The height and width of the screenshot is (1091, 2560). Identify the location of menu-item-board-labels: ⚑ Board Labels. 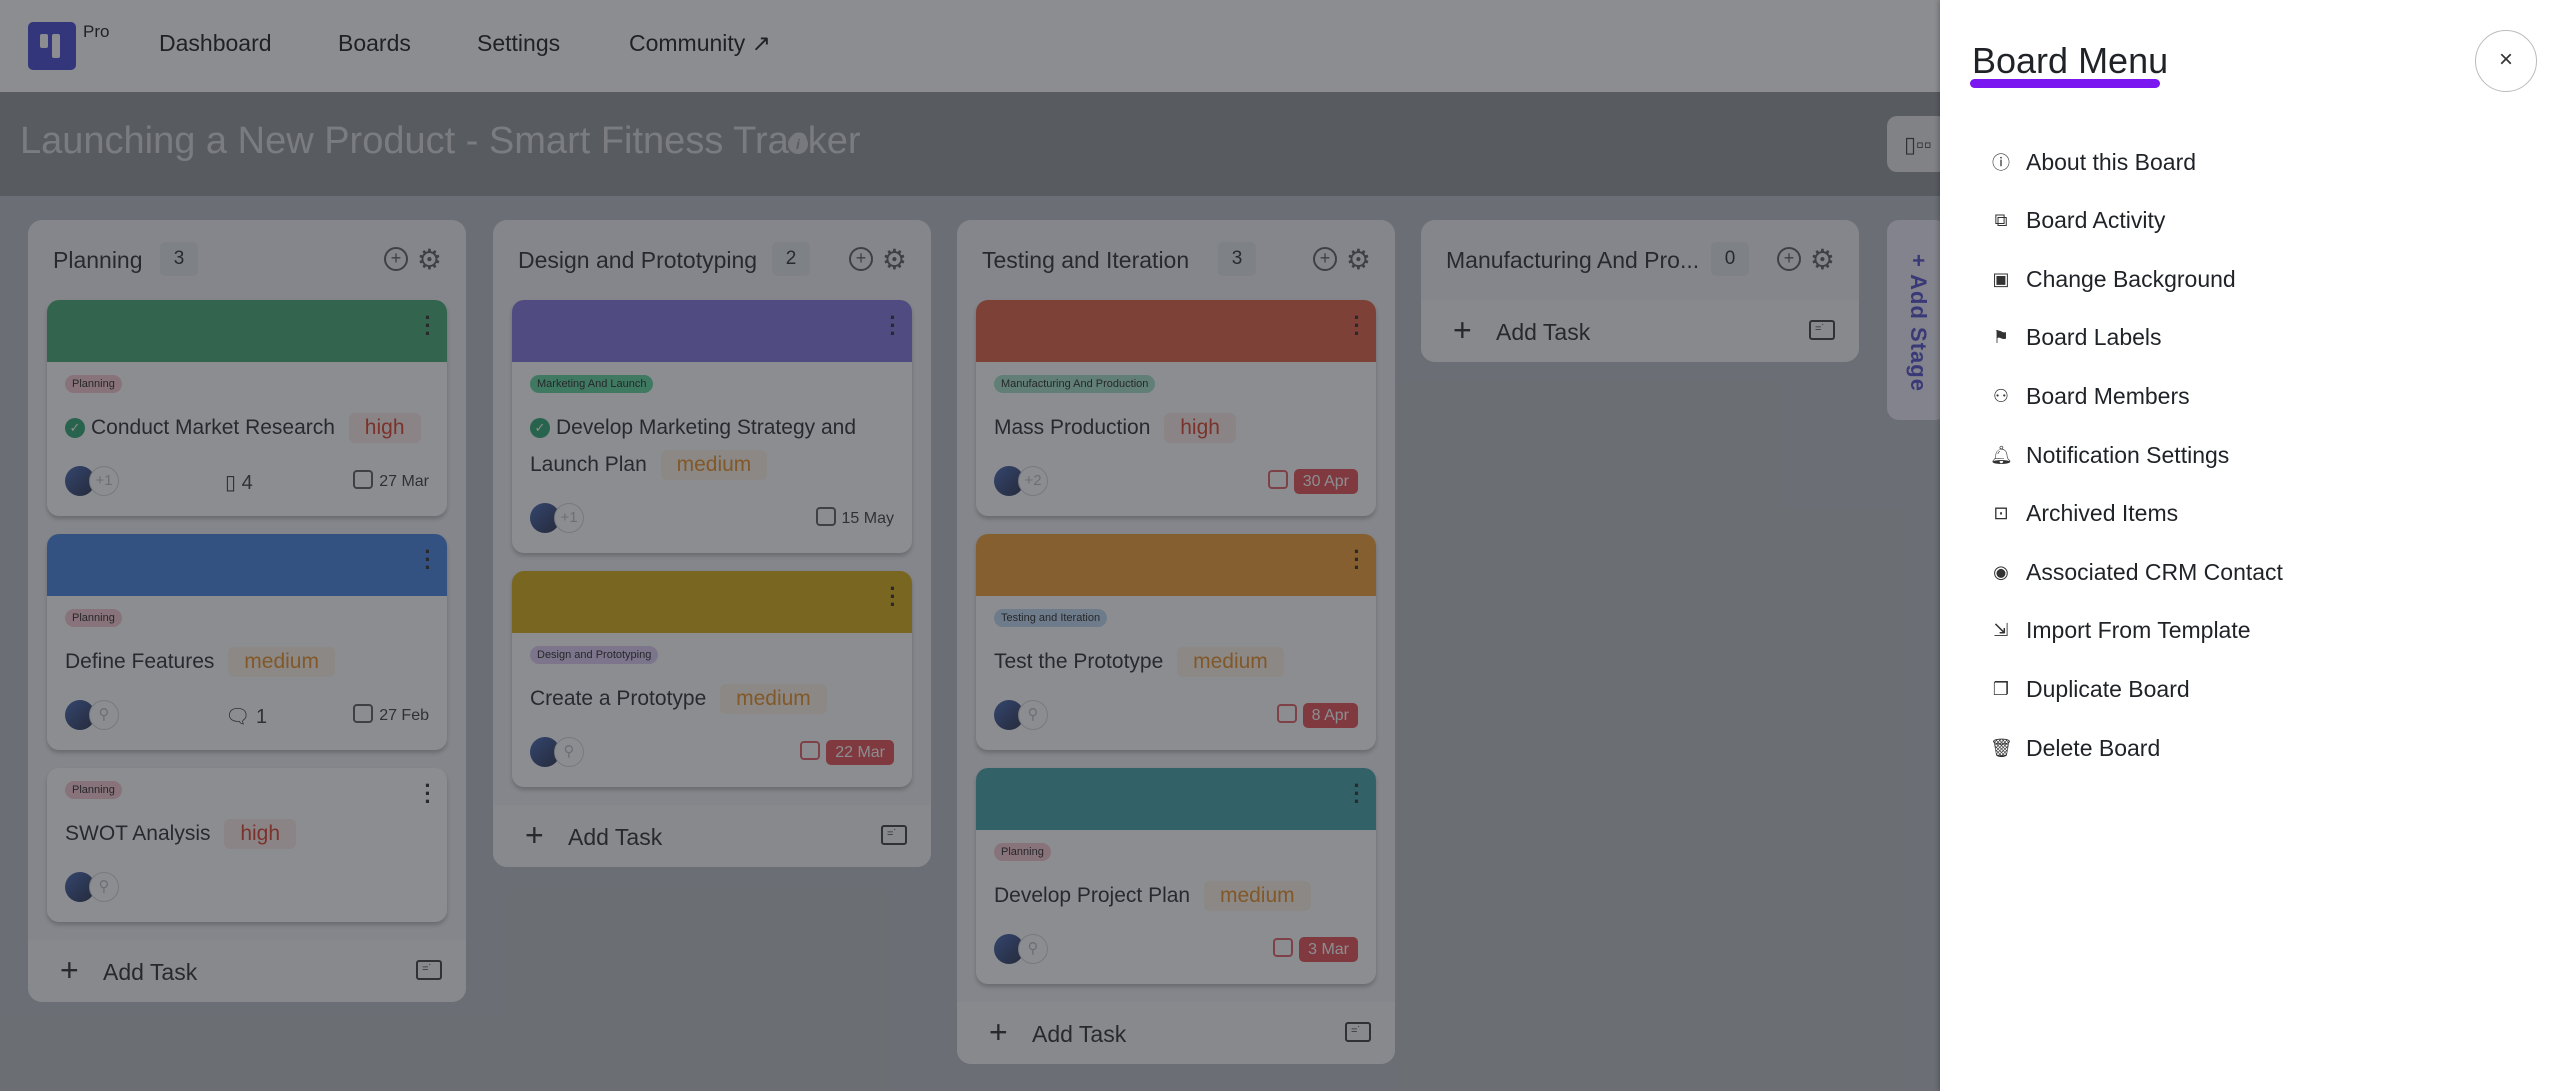
(2076, 338).